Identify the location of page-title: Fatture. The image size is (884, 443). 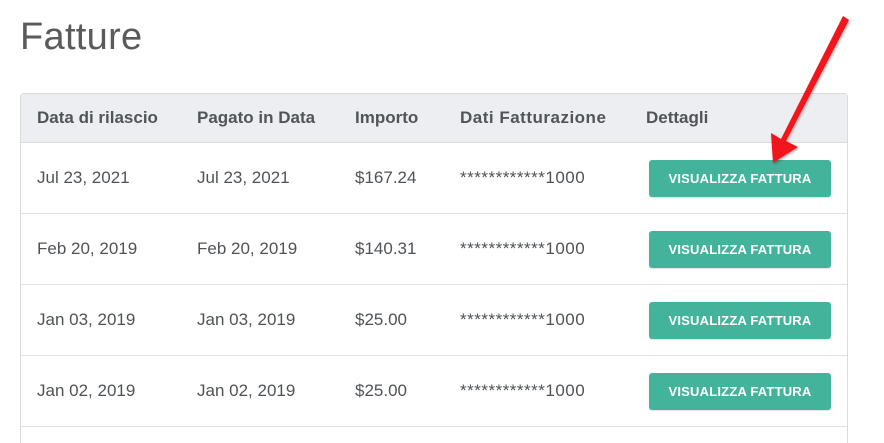
(81, 37).